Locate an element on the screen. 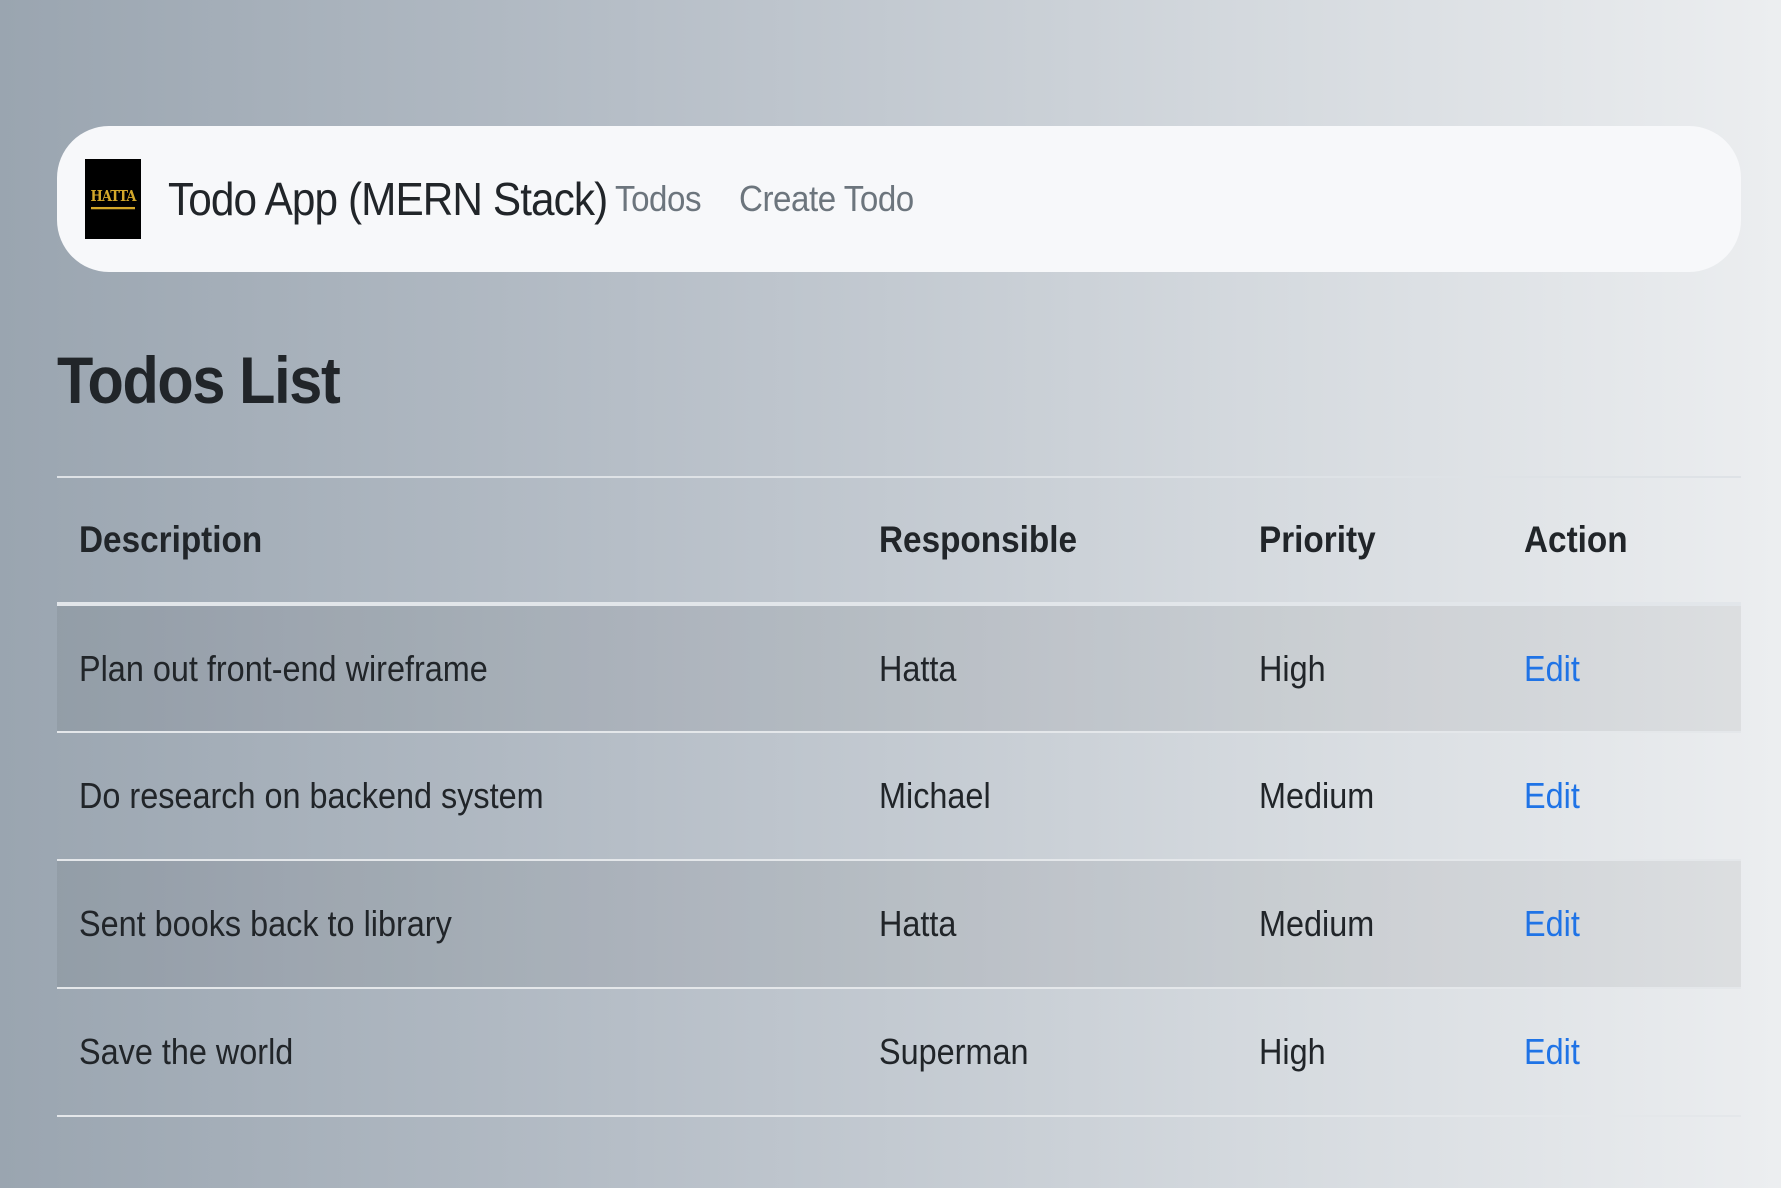  table-header-row: Description Responsible Priority Action is located at coordinates (899, 540).